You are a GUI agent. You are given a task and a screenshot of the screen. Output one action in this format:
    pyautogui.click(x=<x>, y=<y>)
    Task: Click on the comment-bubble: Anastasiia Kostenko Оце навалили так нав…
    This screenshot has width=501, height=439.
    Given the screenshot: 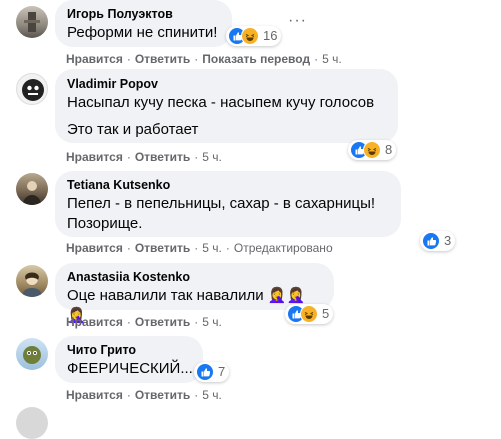 What is the action you would take?
    pyautogui.click(x=194, y=293)
    